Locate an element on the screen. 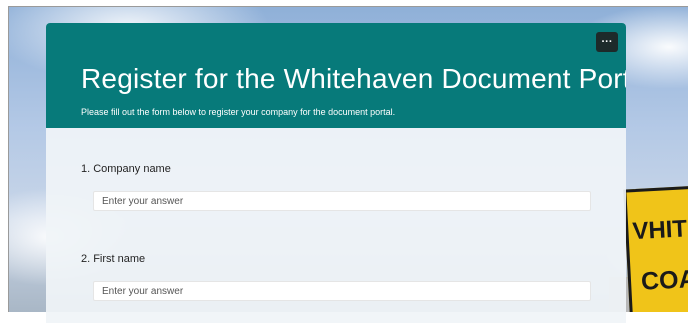 The width and height of the screenshot is (688, 323). question-text: Company name is located at coordinates (132, 169).